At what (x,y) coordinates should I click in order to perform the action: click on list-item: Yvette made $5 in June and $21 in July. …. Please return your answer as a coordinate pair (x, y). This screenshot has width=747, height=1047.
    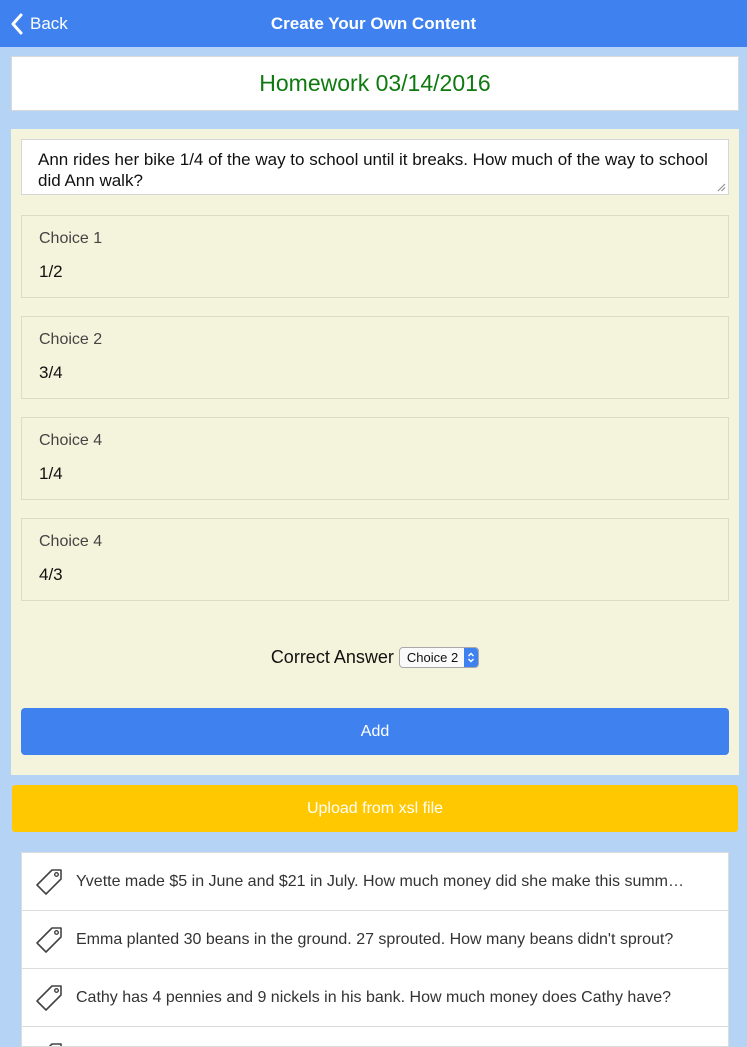
    Looking at the image, I should click on (375, 882).